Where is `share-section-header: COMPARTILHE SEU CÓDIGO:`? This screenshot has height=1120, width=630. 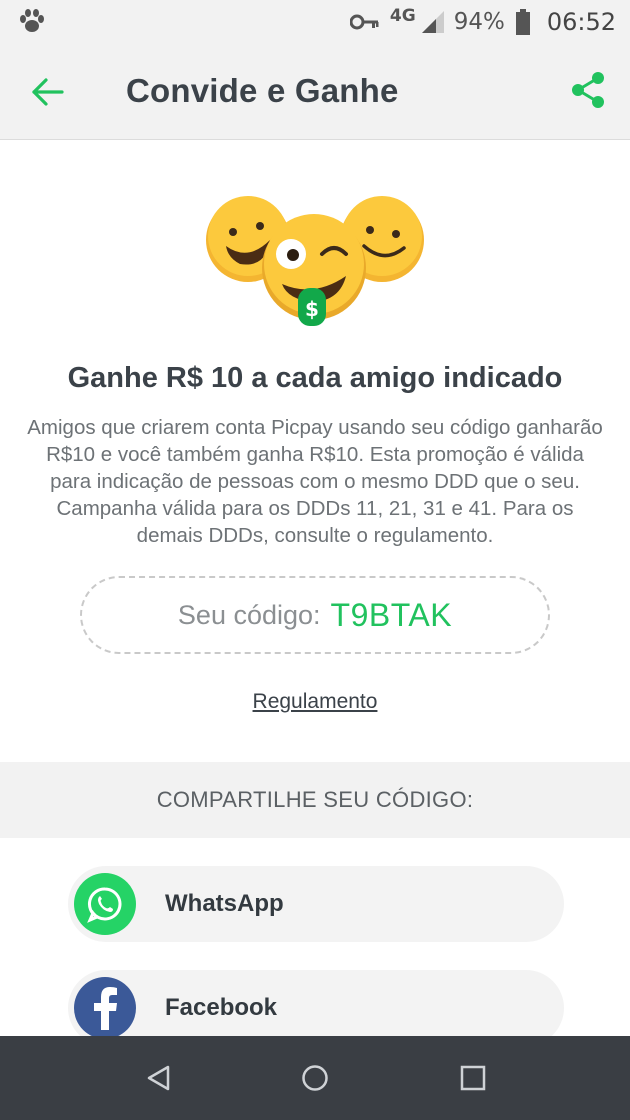 share-section-header: COMPARTILHE SEU CÓDIGO: is located at coordinates (315, 800).